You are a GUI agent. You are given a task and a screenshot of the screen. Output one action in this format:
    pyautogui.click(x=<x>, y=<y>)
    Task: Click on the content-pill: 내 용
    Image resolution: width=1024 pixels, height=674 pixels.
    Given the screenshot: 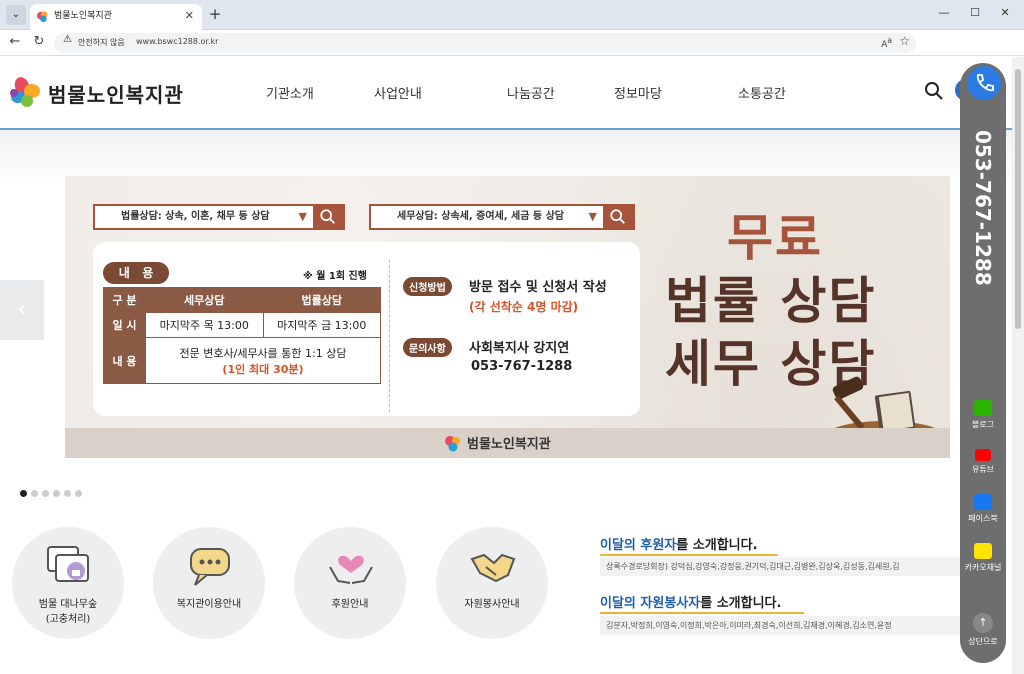 What is the action you would take?
    pyautogui.click(x=136, y=273)
    